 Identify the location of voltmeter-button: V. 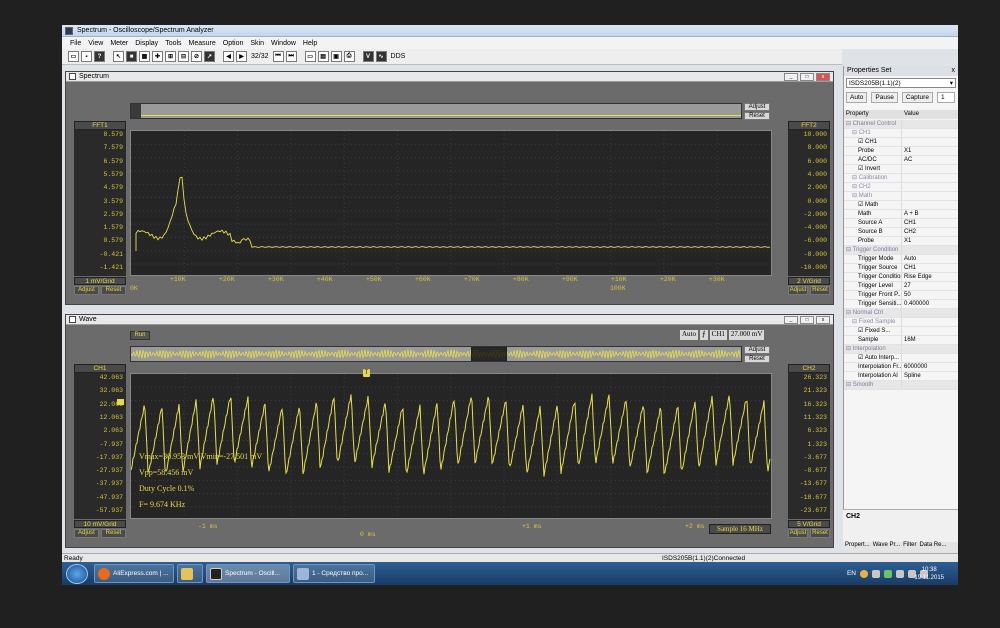
(368, 56).